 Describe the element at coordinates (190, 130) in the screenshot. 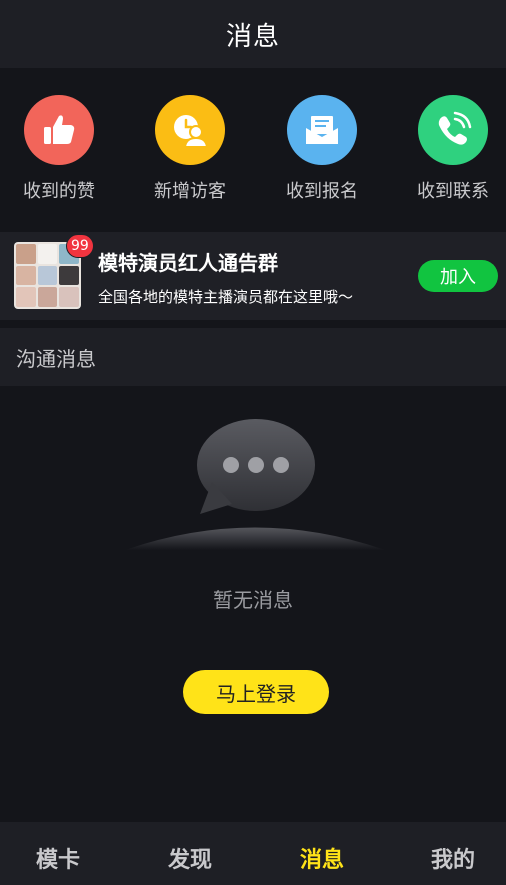

I see `visitor-clock-icon` at that location.